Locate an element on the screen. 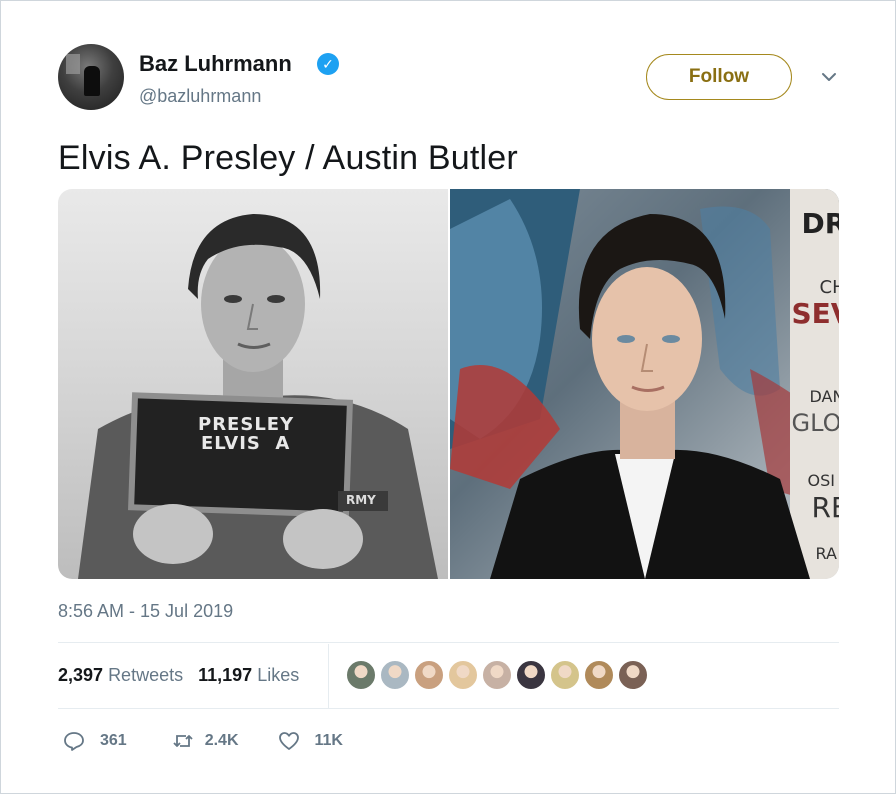 This screenshot has width=896, height=794. likes-count: 11,197 is located at coordinates (225, 675).